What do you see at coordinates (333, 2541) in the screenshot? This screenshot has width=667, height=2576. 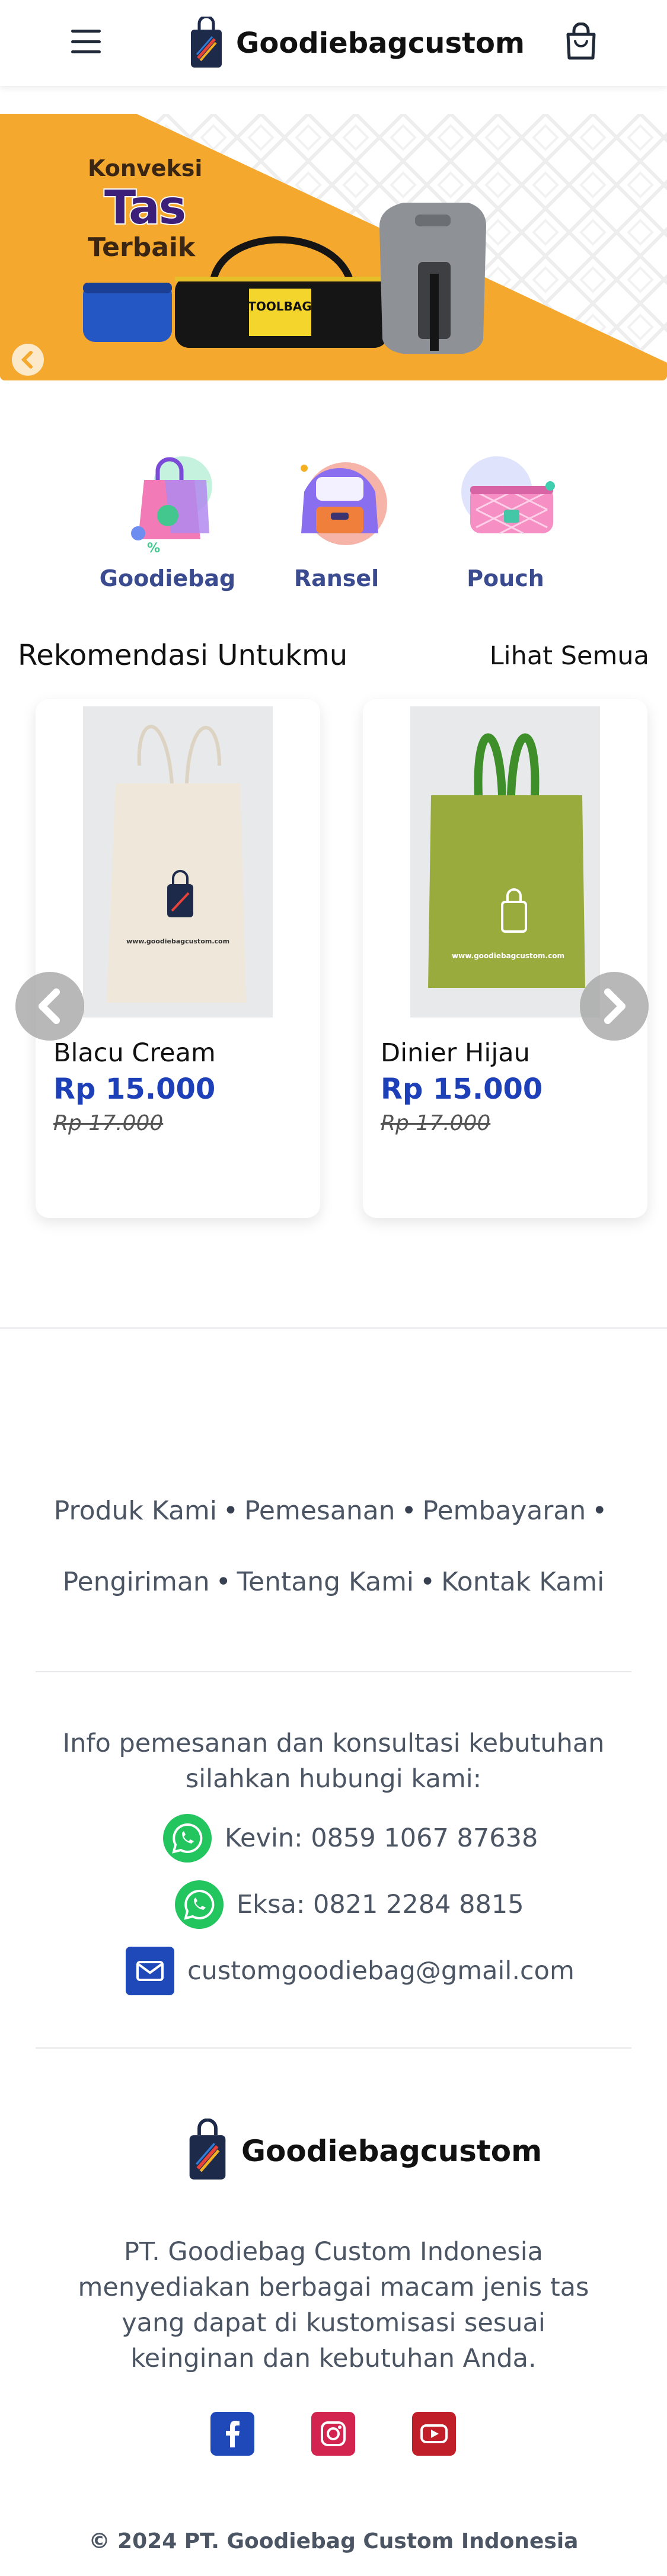 I see `copyright: © 2024 PT. Goodiebag Custom Indonesia` at bounding box center [333, 2541].